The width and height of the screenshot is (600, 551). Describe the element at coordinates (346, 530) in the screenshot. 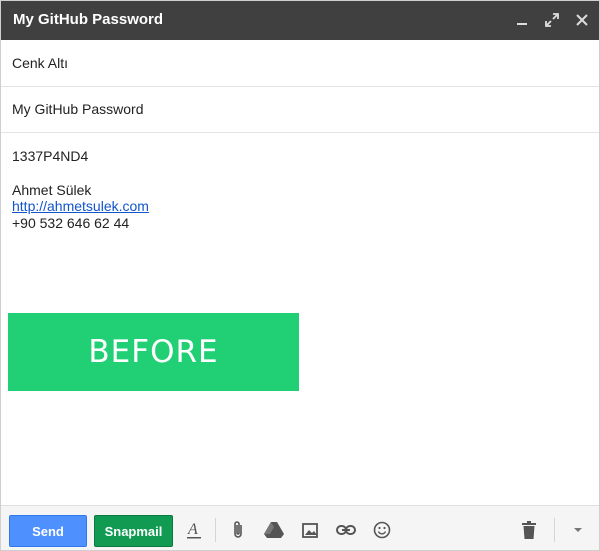

I see `link-icon` at that location.